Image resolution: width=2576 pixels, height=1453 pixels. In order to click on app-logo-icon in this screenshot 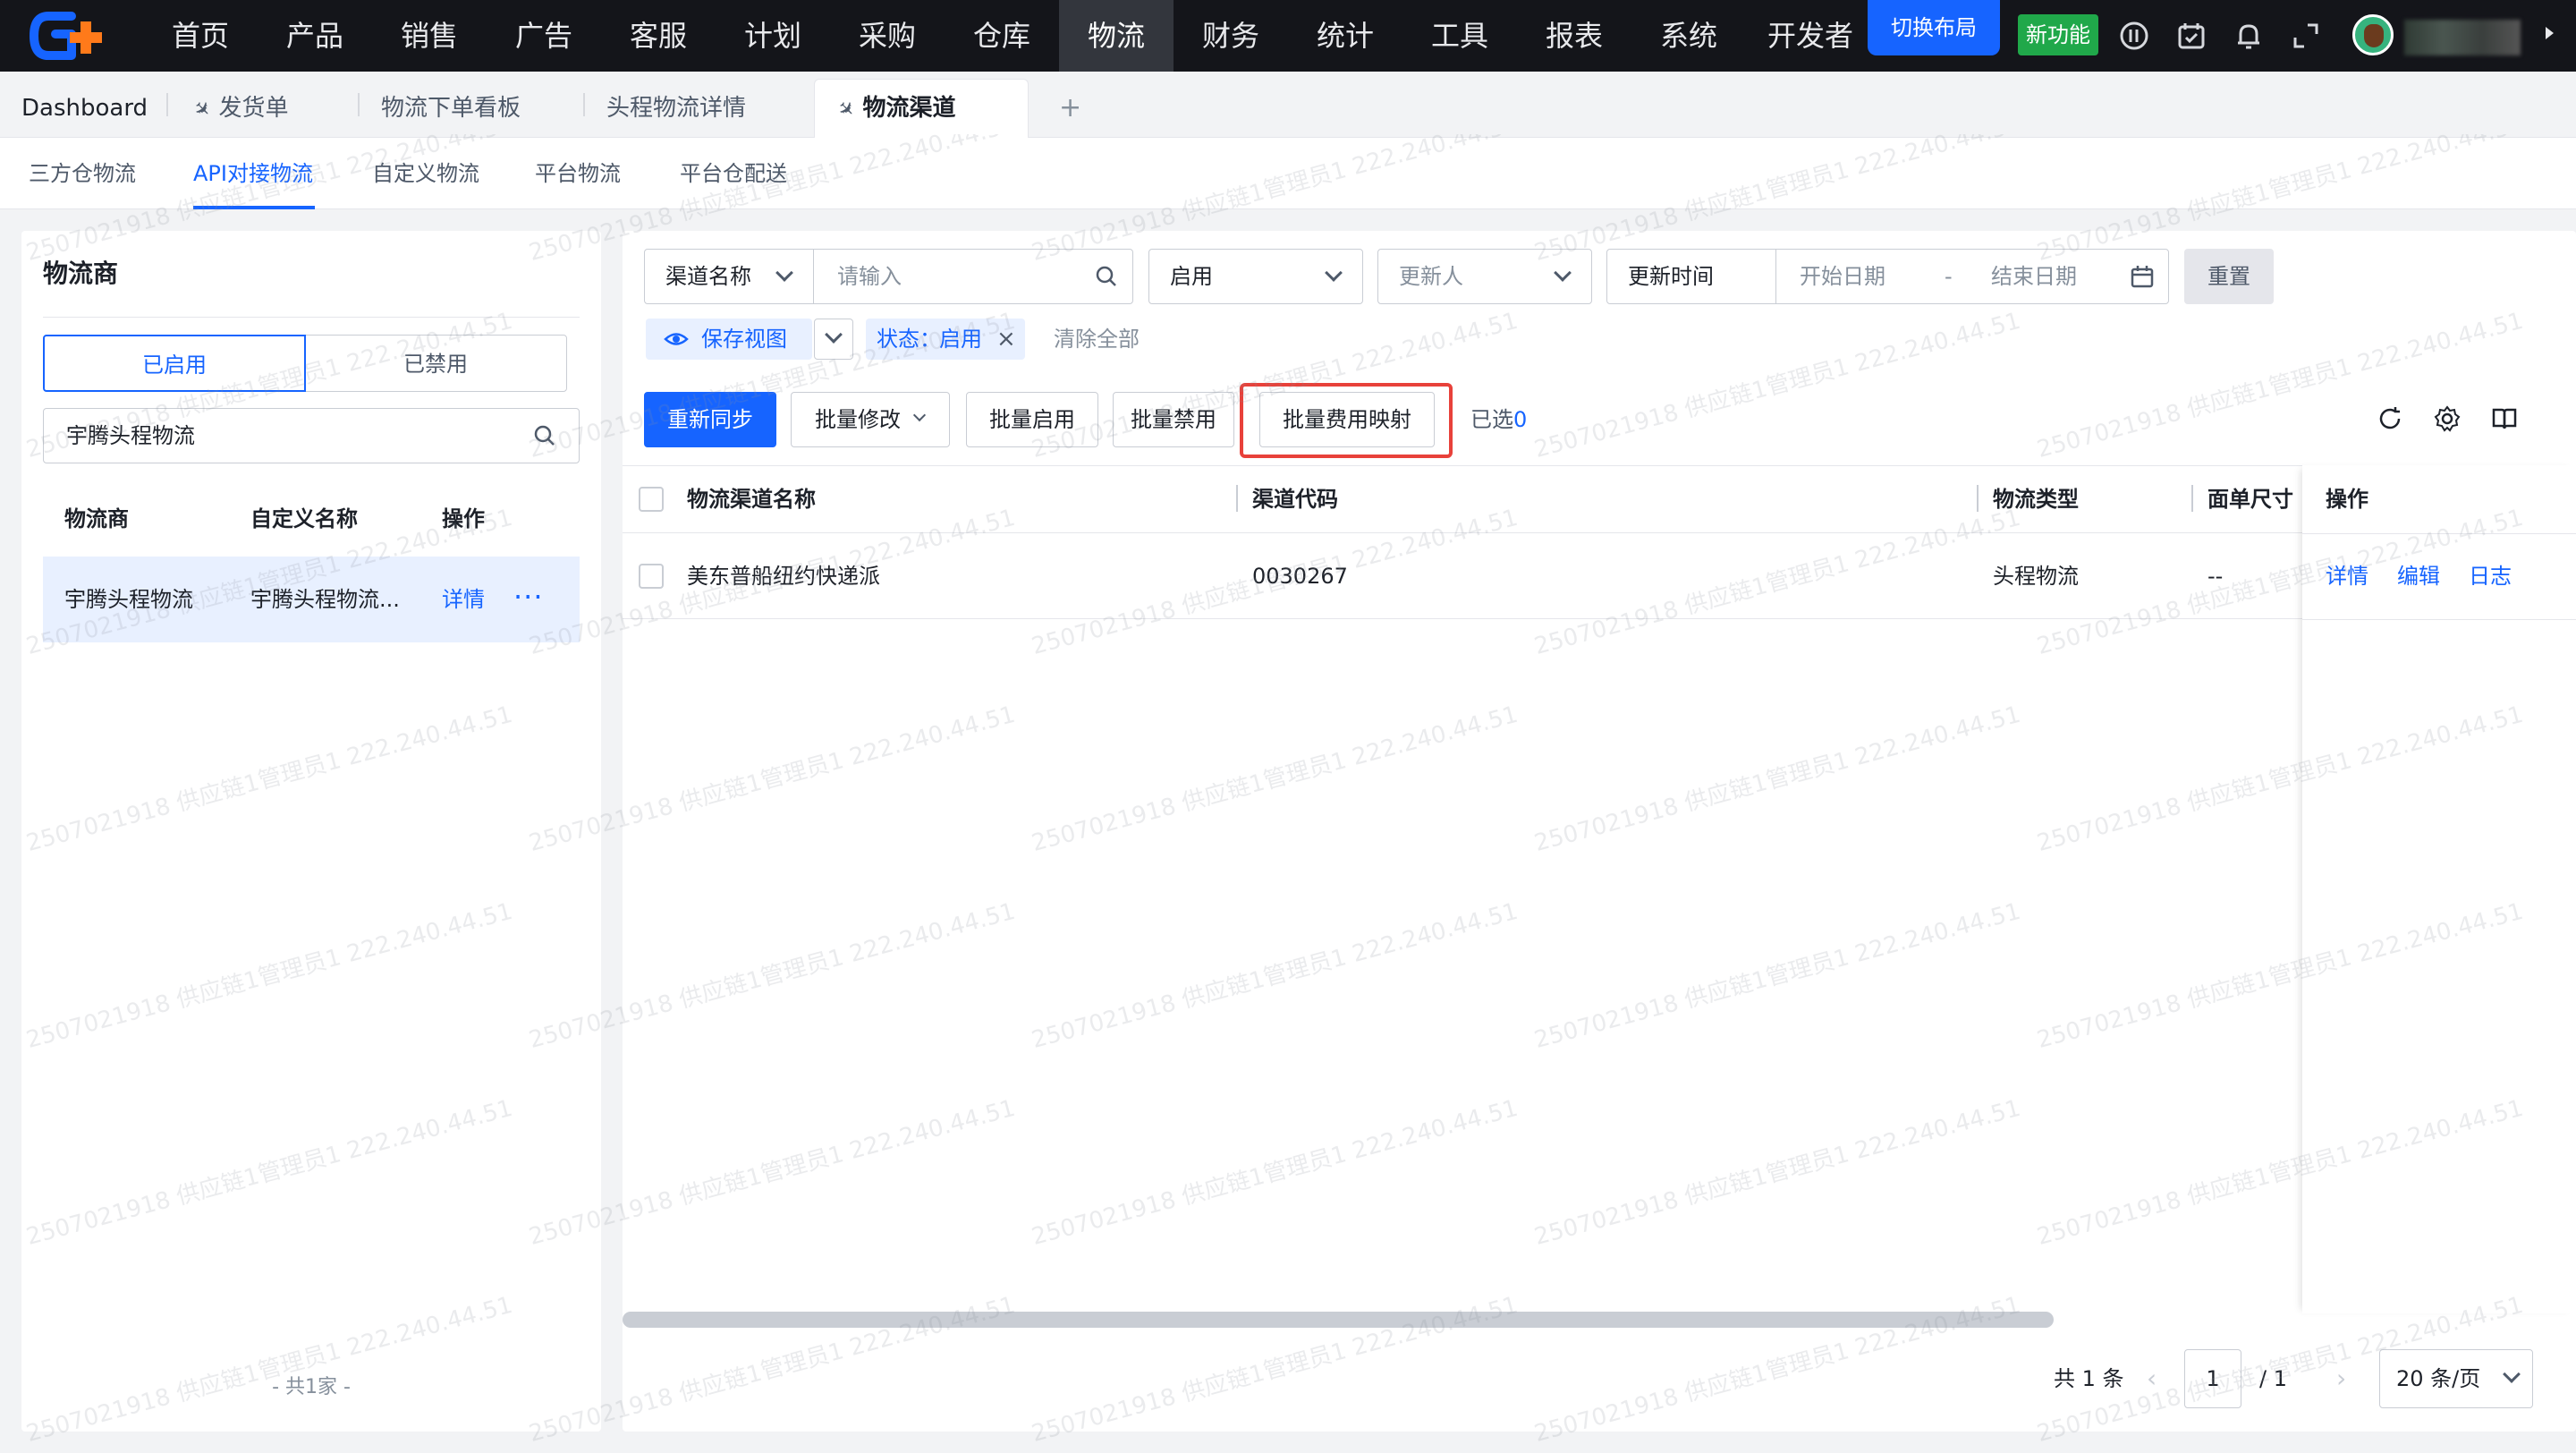, I will do `click(73, 36)`.